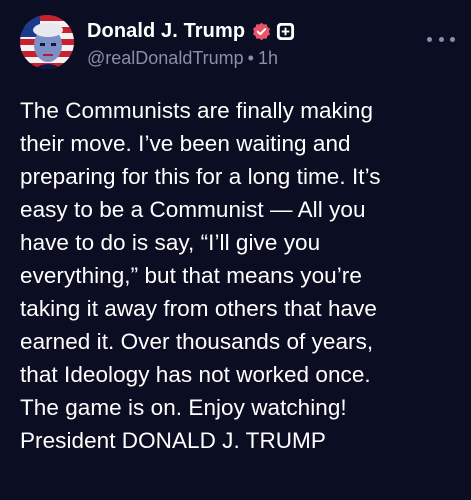 This screenshot has width=471, height=500. Describe the element at coordinates (268, 58) in the screenshot. I see `post-timestamp: 1h` at that location.